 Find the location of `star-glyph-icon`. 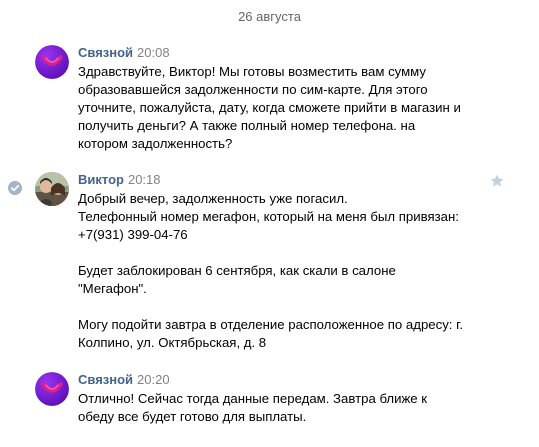

star-glyph-icon is located at coordinates (497, 180).